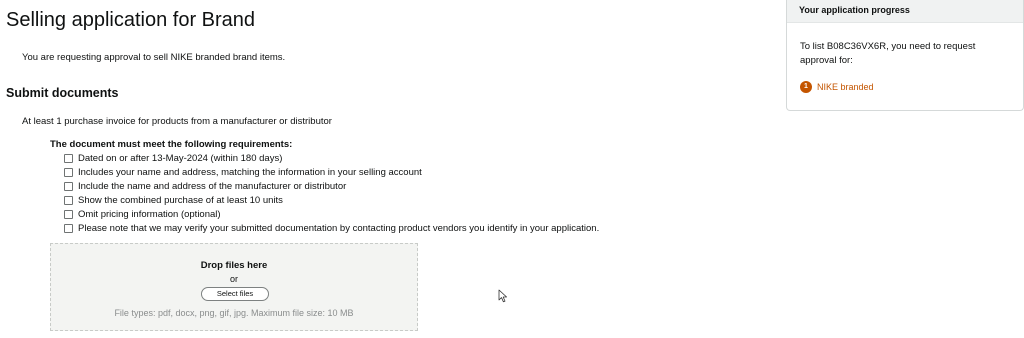  Describe the element at coordinates (331, 214) in the screenshot. I see `requirement-item: Omit pricing information (optional)` at that location.